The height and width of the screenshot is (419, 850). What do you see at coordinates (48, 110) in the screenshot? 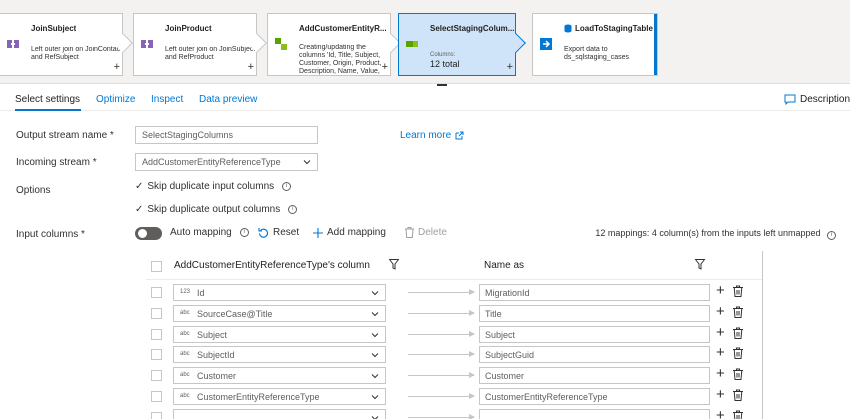
I see `active-tab-indicator` at bounding box center [48, 110].